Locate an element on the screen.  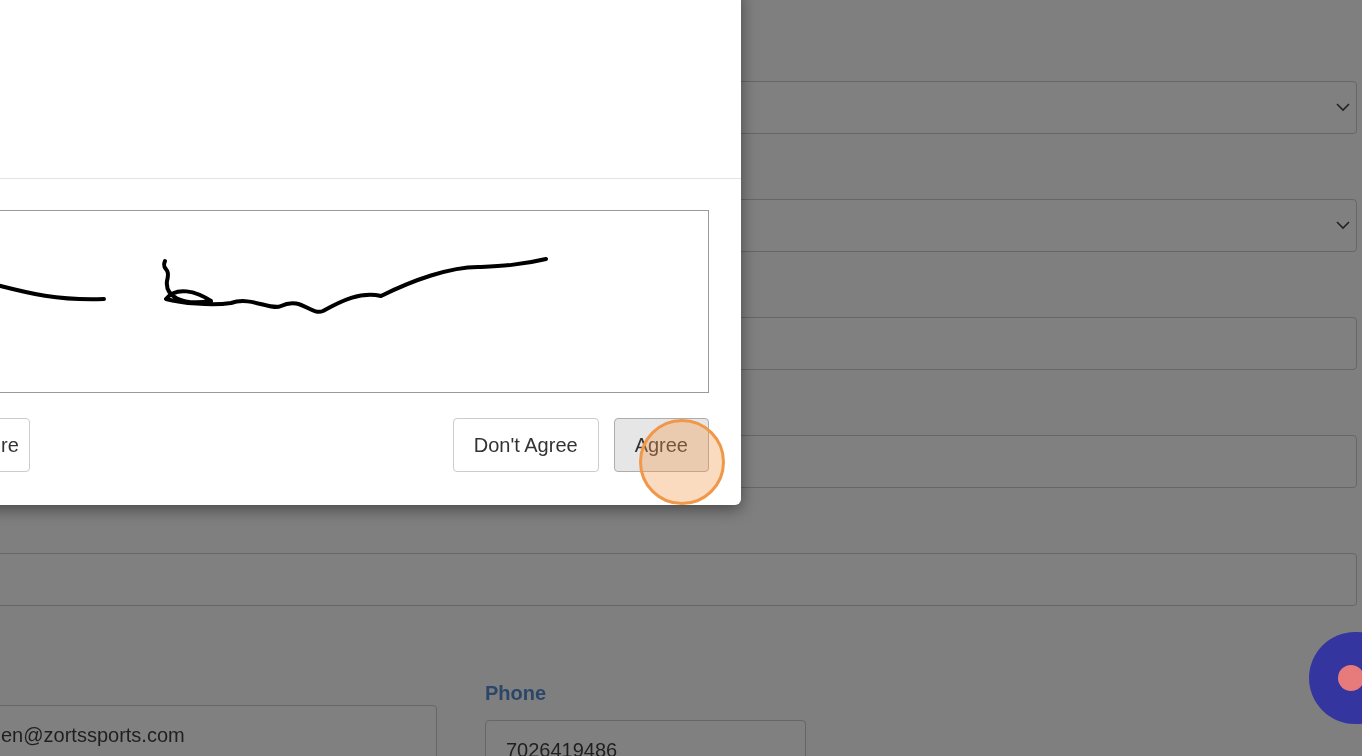
input-field is located at coordinates (678, 579).